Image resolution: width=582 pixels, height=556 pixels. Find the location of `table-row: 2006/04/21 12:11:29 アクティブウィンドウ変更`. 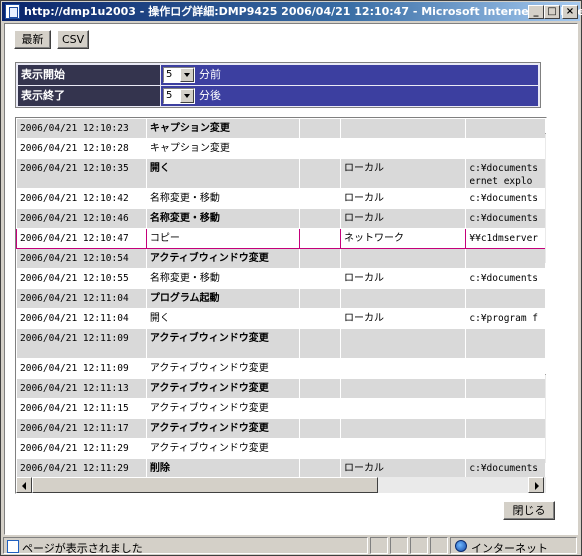

table-row: 2006/04/21 12:11:29 アクティブウィンドウ変更 is located at coordinates (281, 448).